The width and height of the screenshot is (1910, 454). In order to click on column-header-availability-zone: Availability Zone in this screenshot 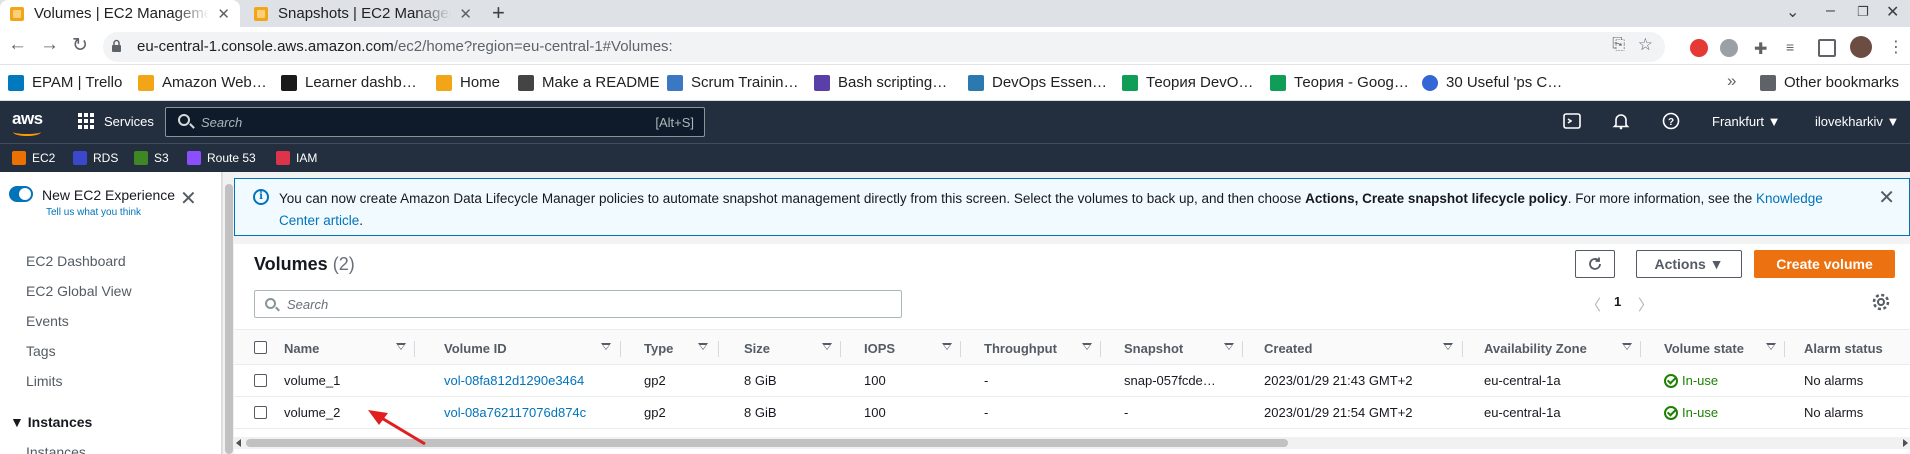, I will do `click(1535, 348)`.